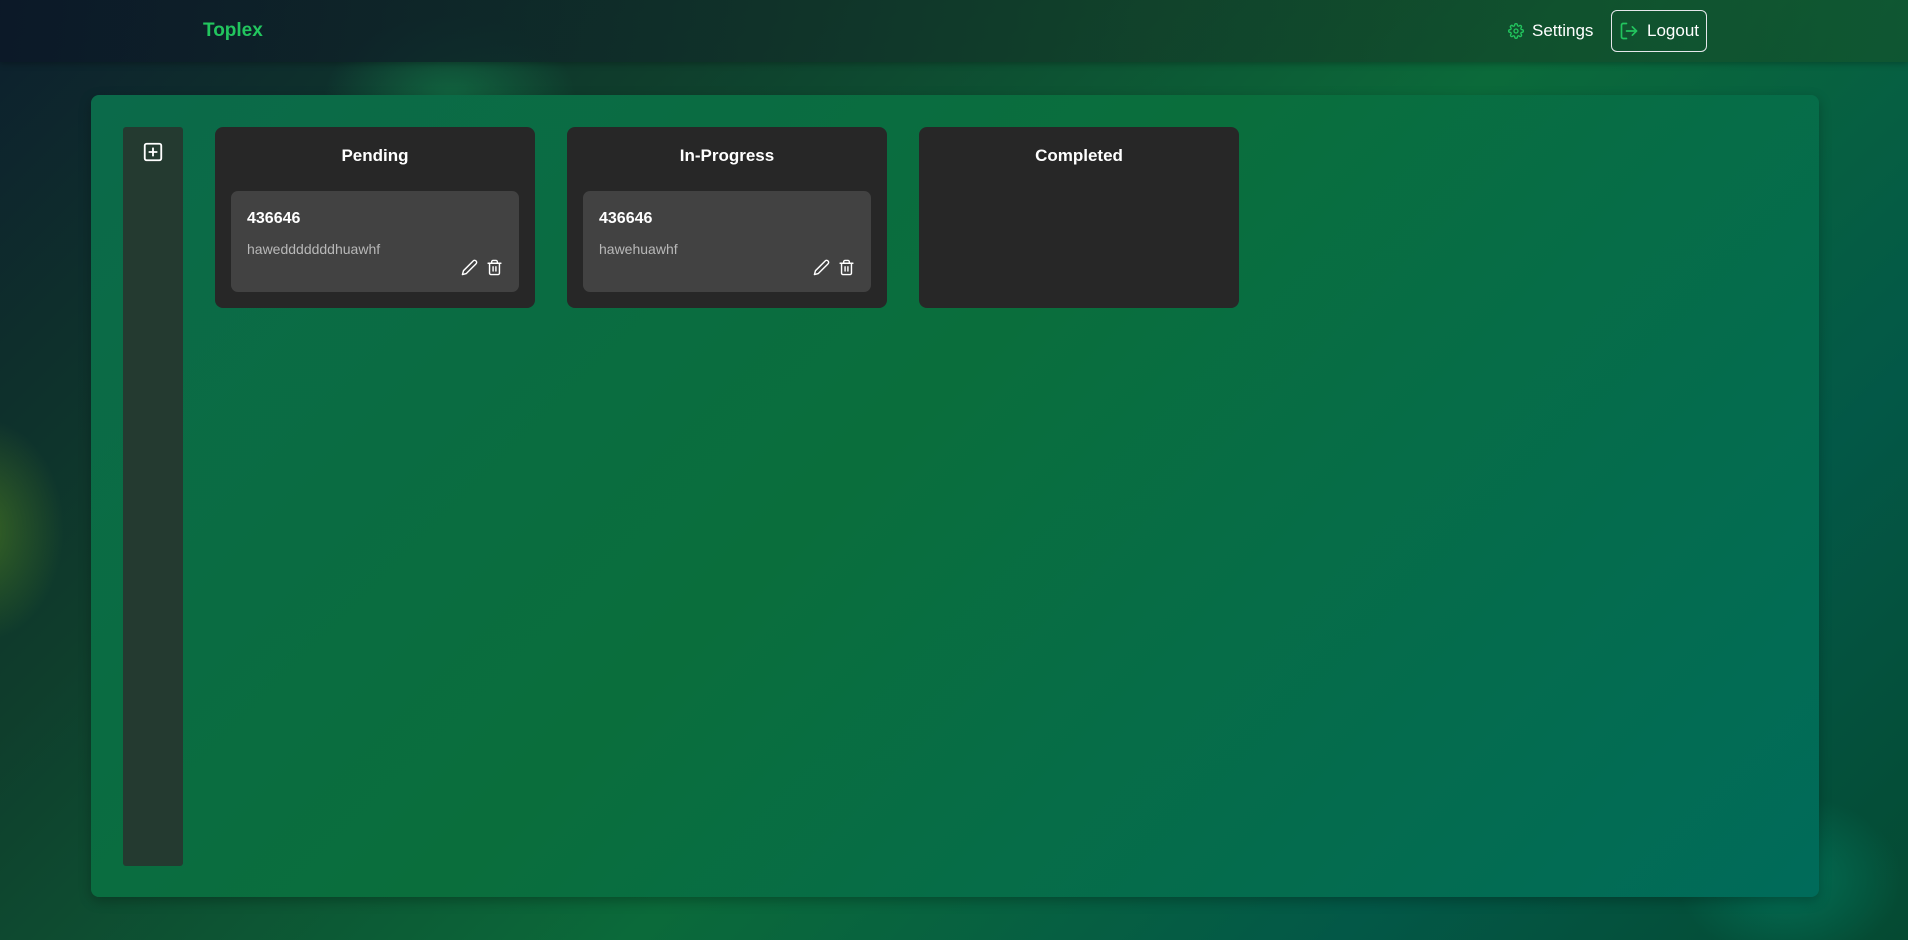  I want to click on column-title: Pending, so click(375, 155).